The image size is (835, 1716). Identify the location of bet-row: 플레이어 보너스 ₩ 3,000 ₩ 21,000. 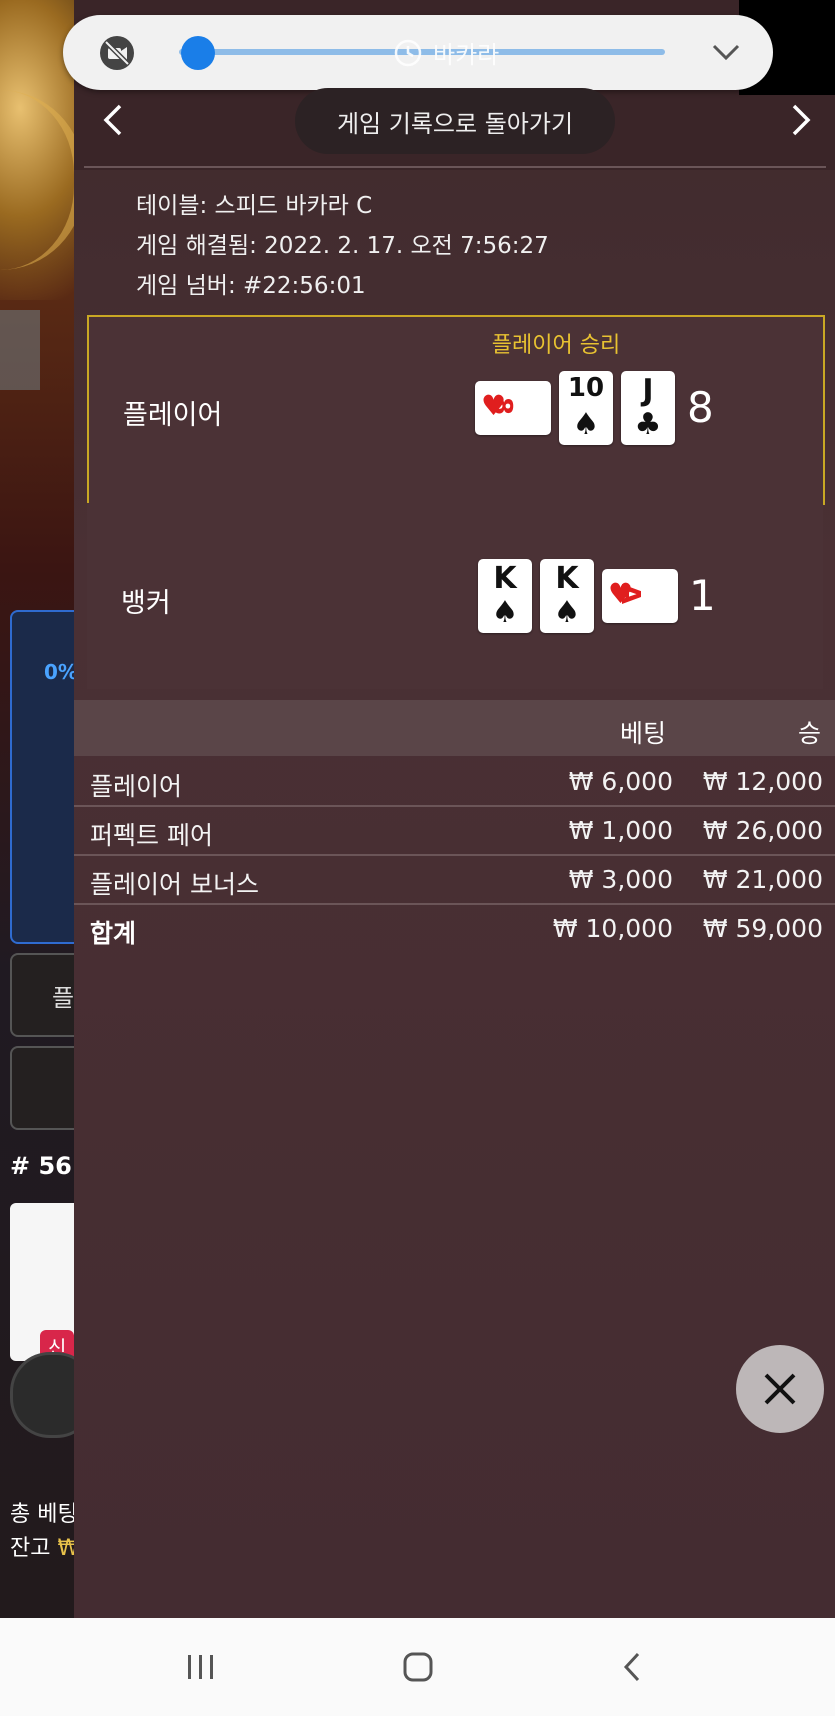
(454, 880).